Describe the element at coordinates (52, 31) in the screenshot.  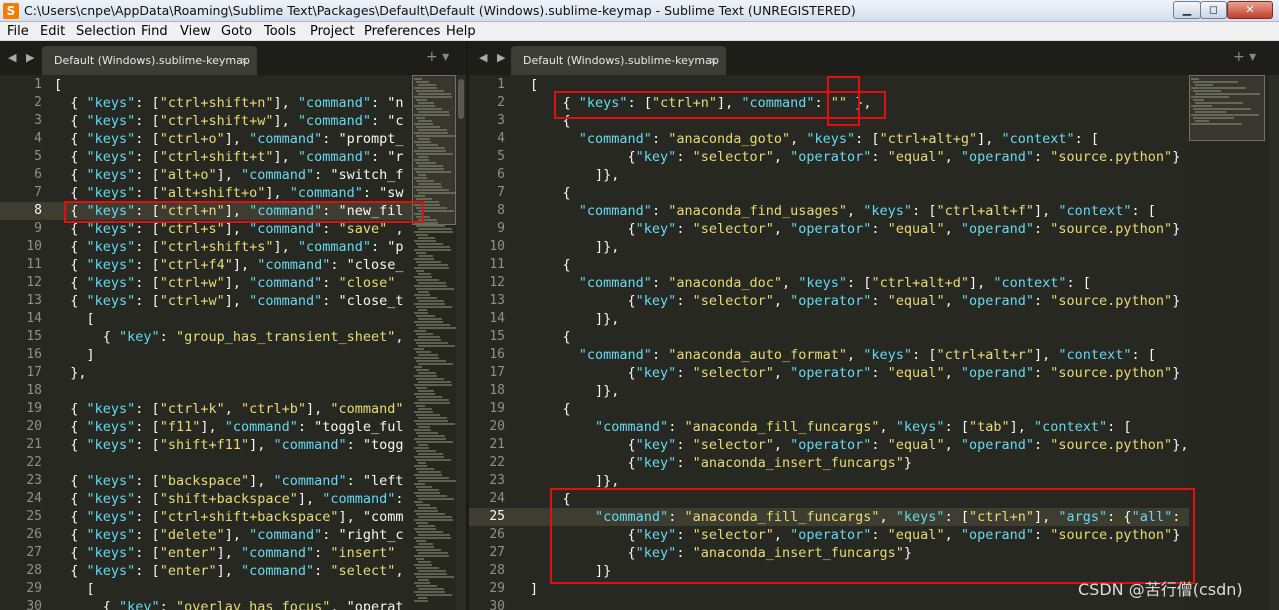
I see `menu-edit: Edit` at that location.